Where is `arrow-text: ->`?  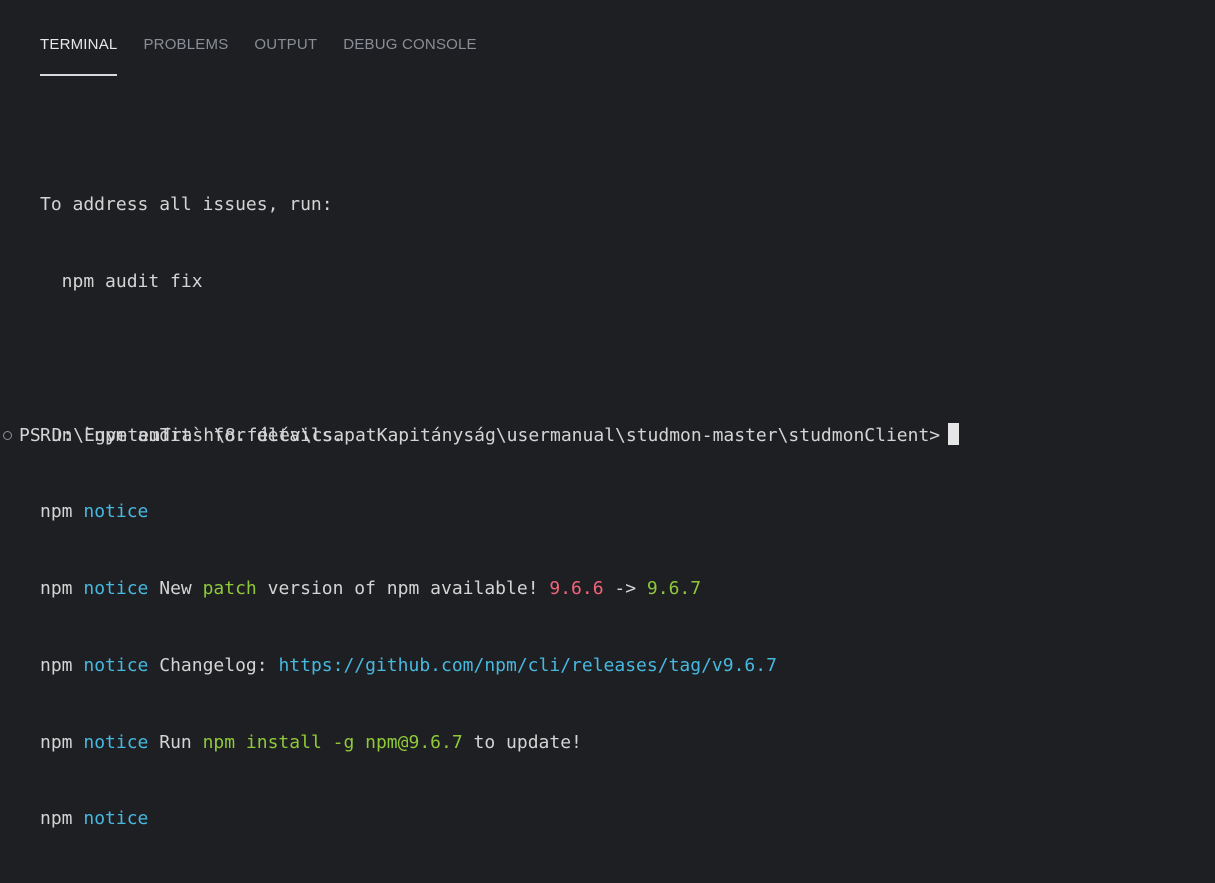 arrow-text: -> is located at coordinates (625, 589).